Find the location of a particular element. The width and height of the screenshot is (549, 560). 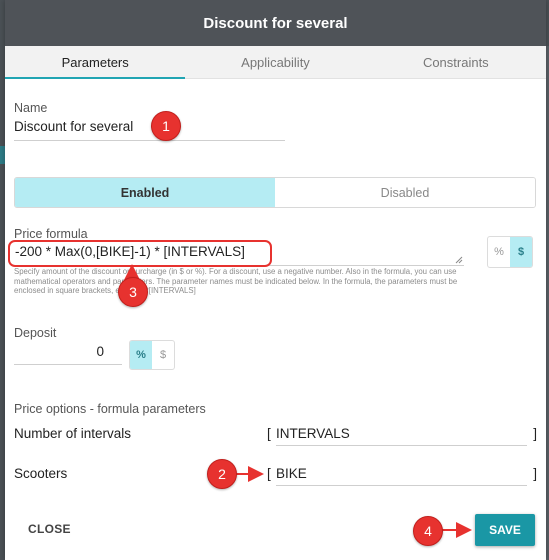

annotation-marker-3: 3 is located at coordinates (133, 292).